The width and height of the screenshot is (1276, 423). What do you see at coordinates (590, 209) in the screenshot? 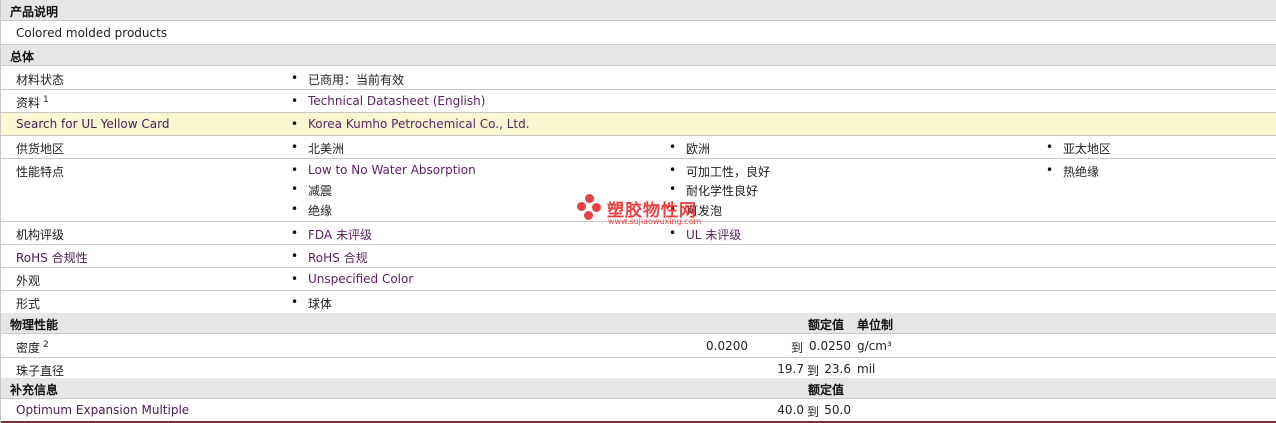
I see `logo-dots-icon` at bounding box center [590, 209].